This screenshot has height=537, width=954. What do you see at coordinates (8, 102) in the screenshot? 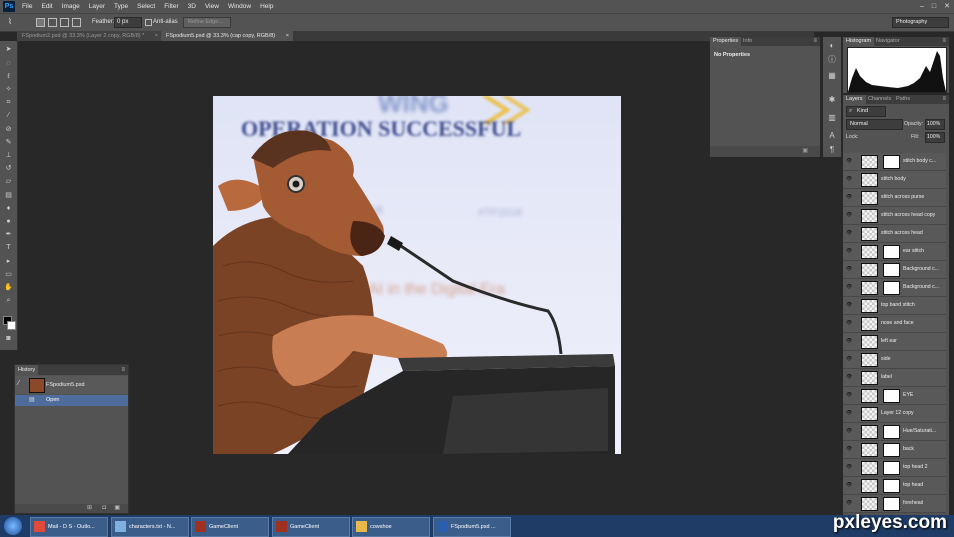
I see `crop-tool-icon: ⌗` at bounding box center [8, 102].